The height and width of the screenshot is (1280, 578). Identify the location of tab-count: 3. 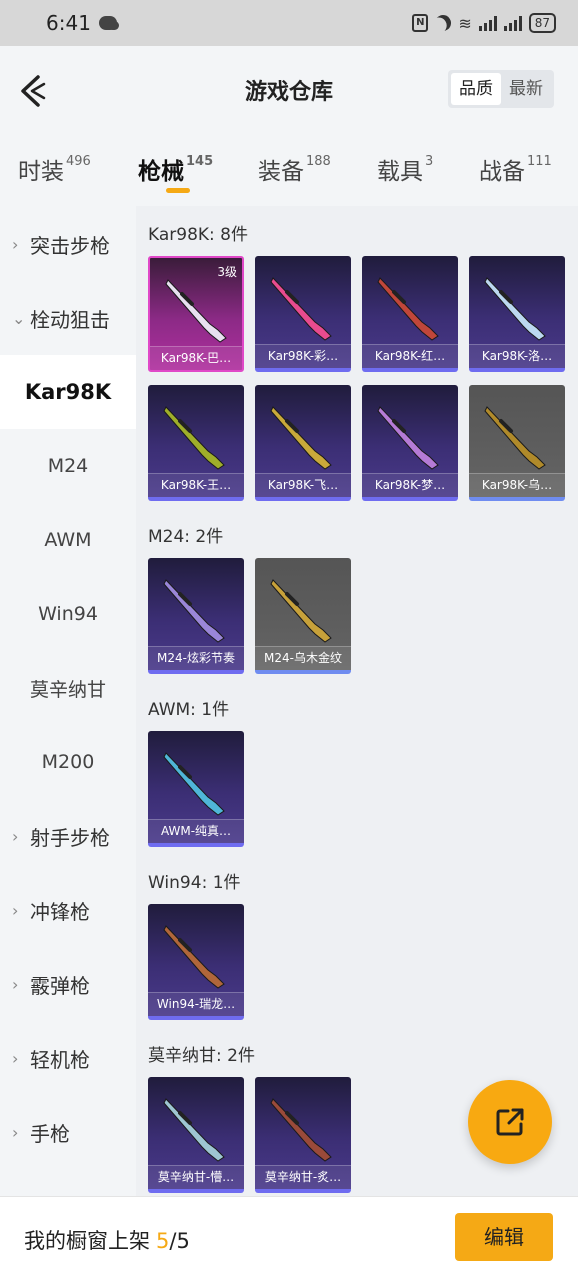
(429, 161).